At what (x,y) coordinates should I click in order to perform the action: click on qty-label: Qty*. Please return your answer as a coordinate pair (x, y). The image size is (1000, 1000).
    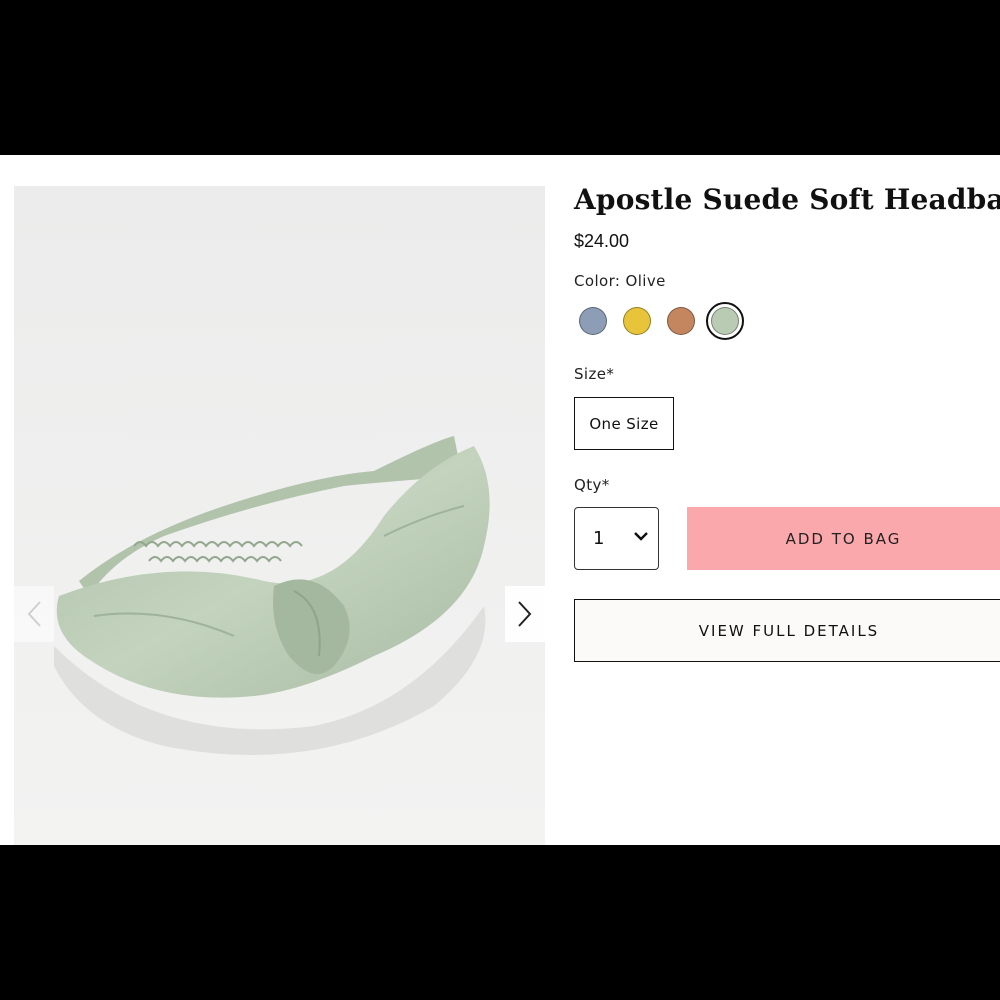
    Looking at the image, I should click on (592, 485).